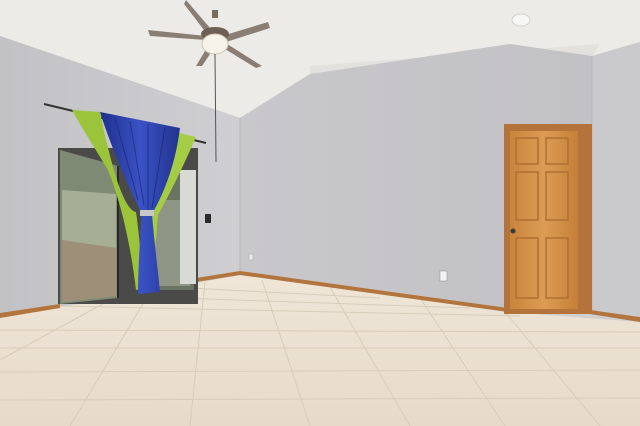  Describe the element at coordinates (208, 218) in the screenshot. I see `light-switch` at that location.